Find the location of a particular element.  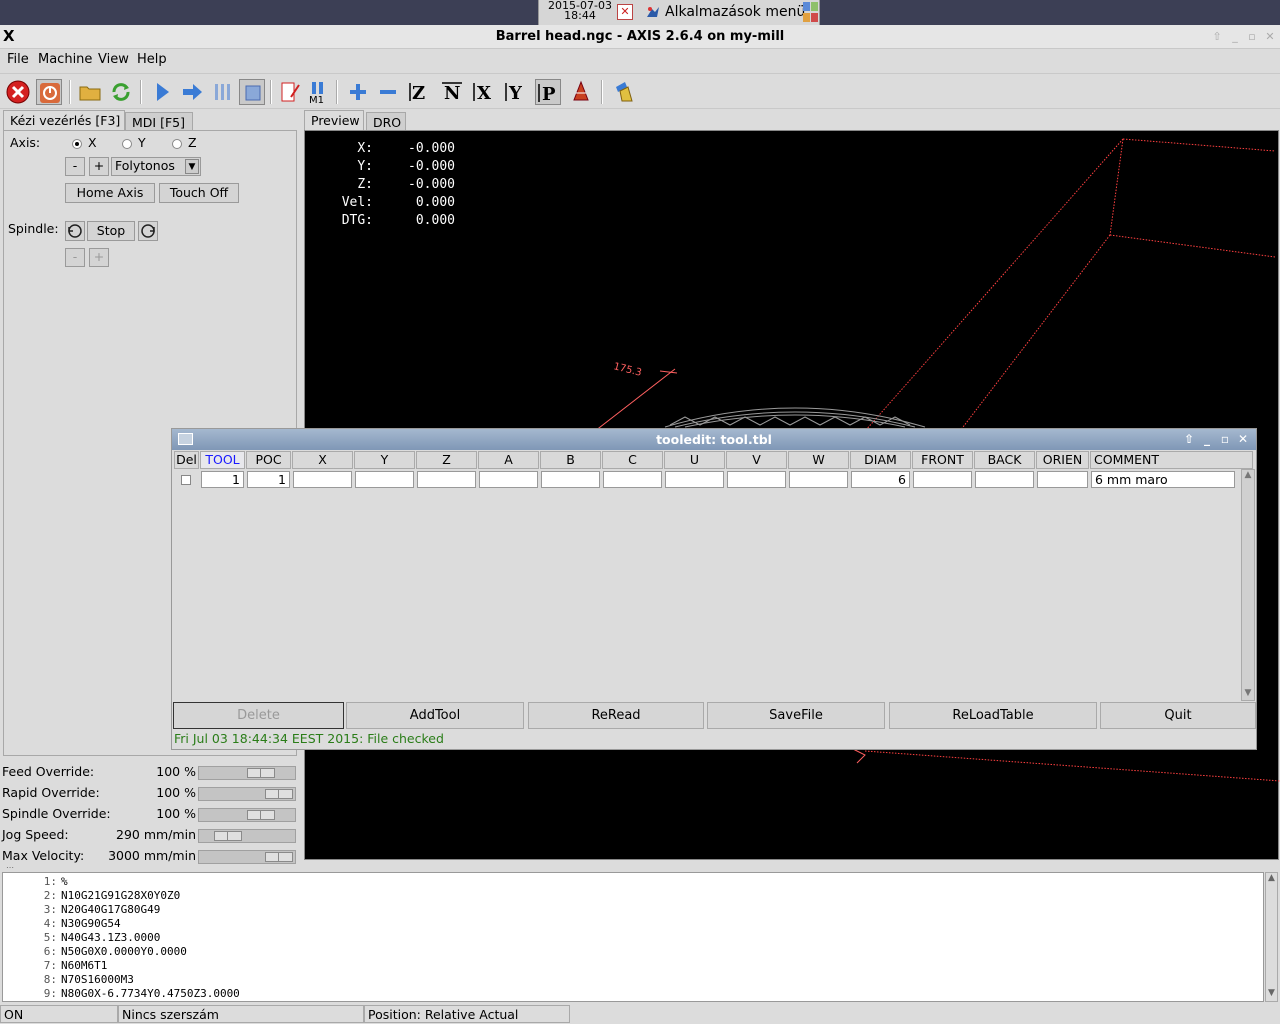

zoom-in-icon is located at coordinates (358, 92).